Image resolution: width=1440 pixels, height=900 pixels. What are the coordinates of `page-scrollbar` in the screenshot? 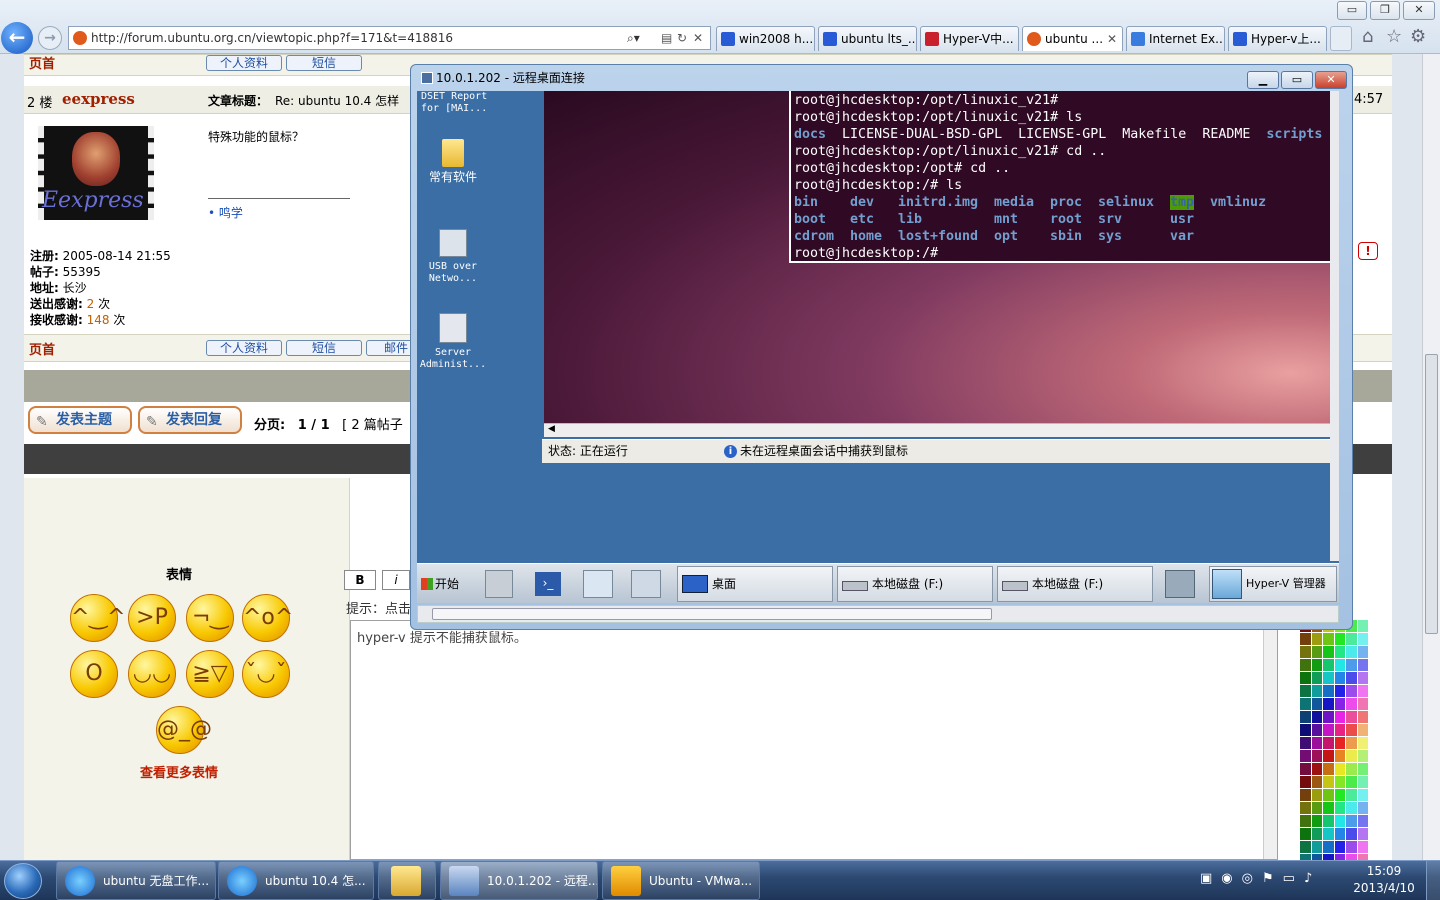 It's located at (1431, 457).